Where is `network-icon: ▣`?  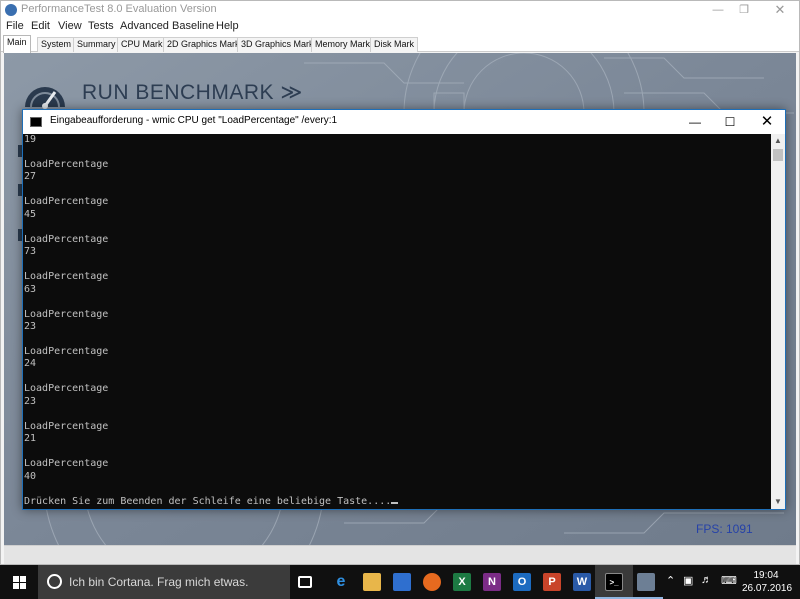 network-icon: ▣ is located at coordinates (688, 580).